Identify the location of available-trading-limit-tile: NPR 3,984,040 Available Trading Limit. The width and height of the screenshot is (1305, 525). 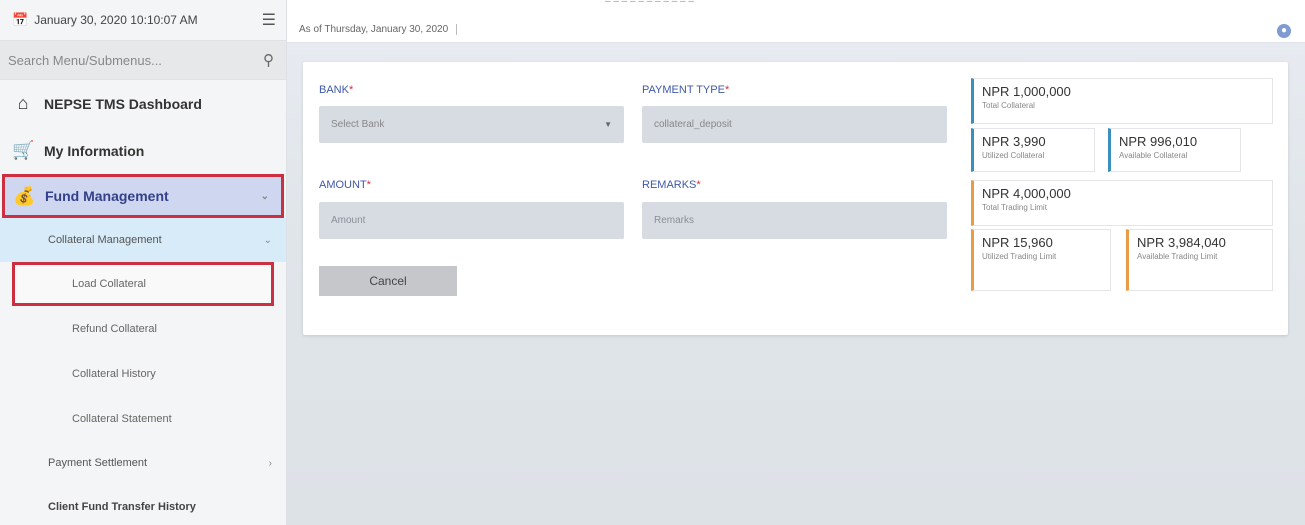
(1199, 260).